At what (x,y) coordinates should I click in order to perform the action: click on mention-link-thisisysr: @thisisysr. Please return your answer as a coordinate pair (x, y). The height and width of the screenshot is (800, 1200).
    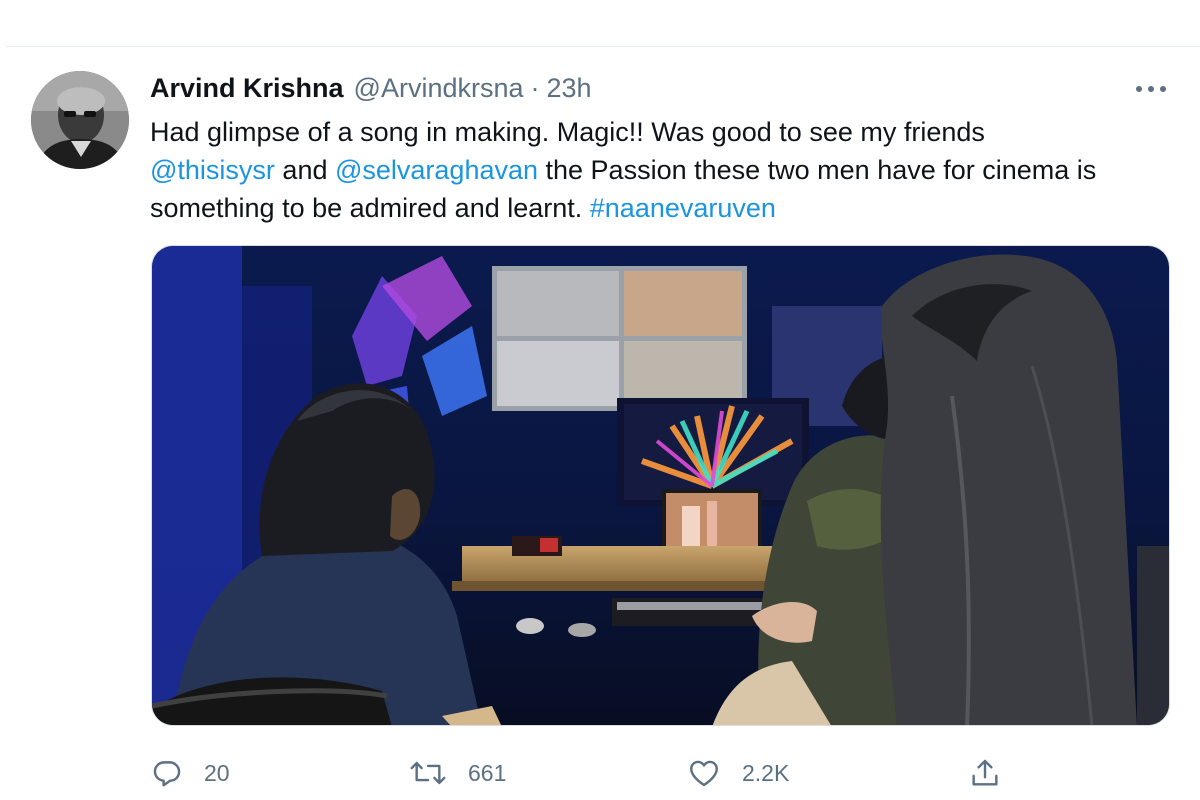
    Looking at the image, I should click on (212, 170).